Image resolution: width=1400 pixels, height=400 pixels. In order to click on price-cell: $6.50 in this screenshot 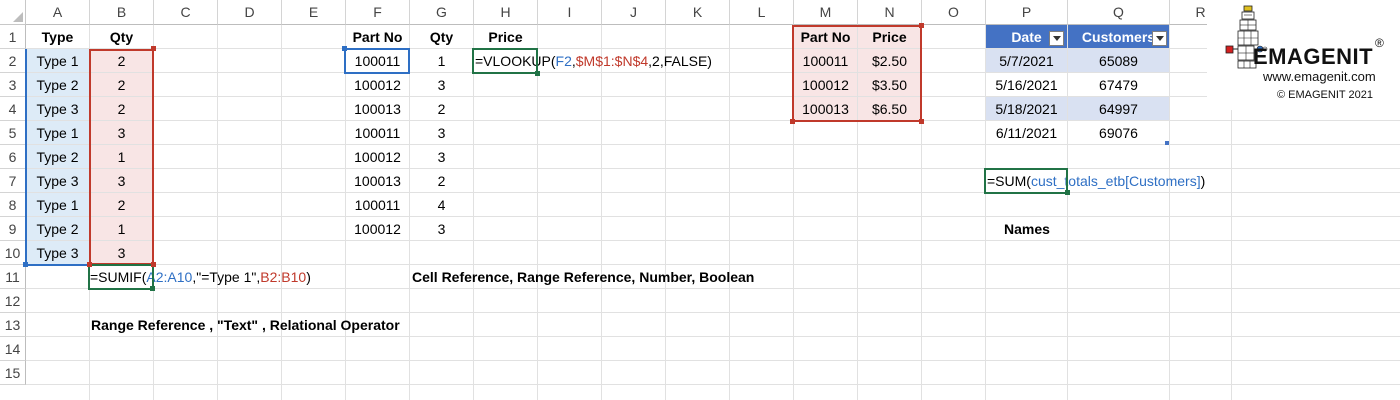, I will do `click(889, 108)`.